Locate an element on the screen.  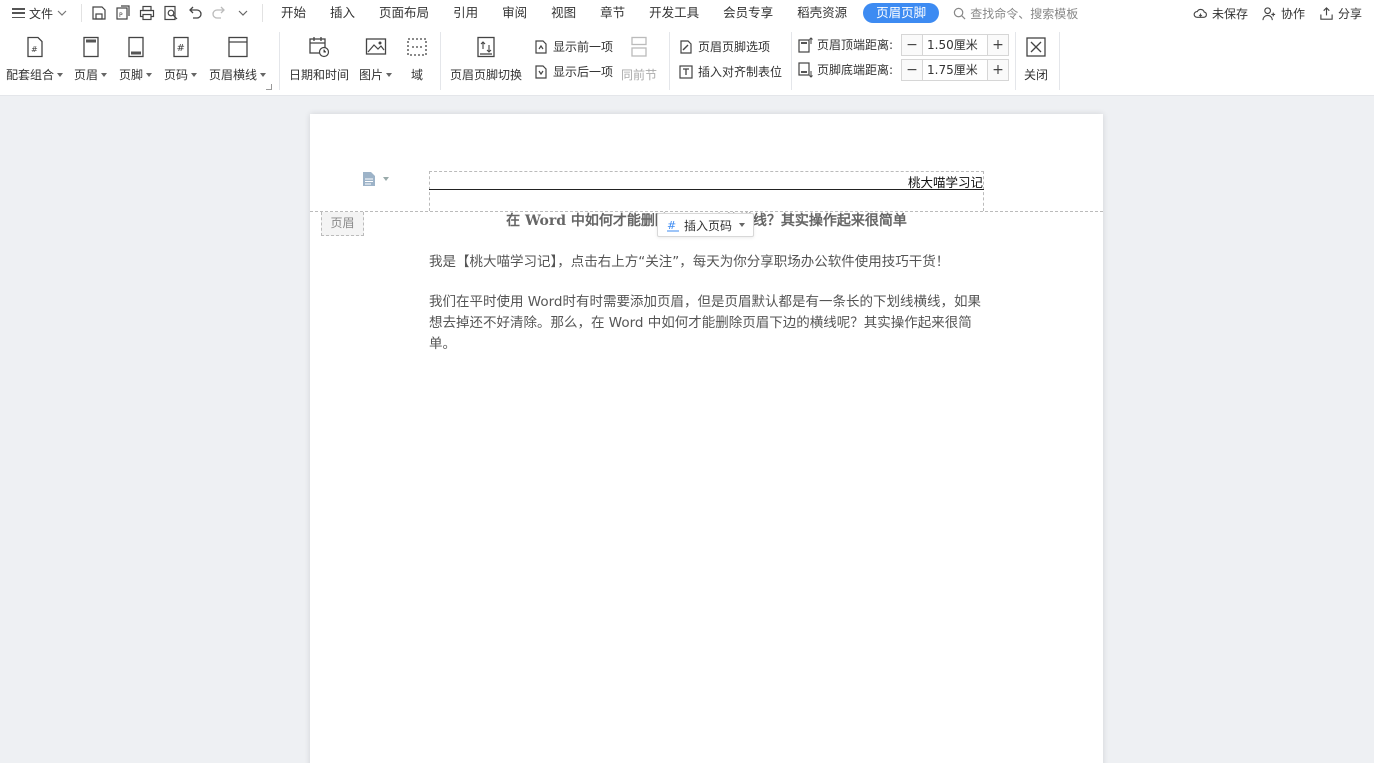
undo-icon is located at coordinates (195, 13).